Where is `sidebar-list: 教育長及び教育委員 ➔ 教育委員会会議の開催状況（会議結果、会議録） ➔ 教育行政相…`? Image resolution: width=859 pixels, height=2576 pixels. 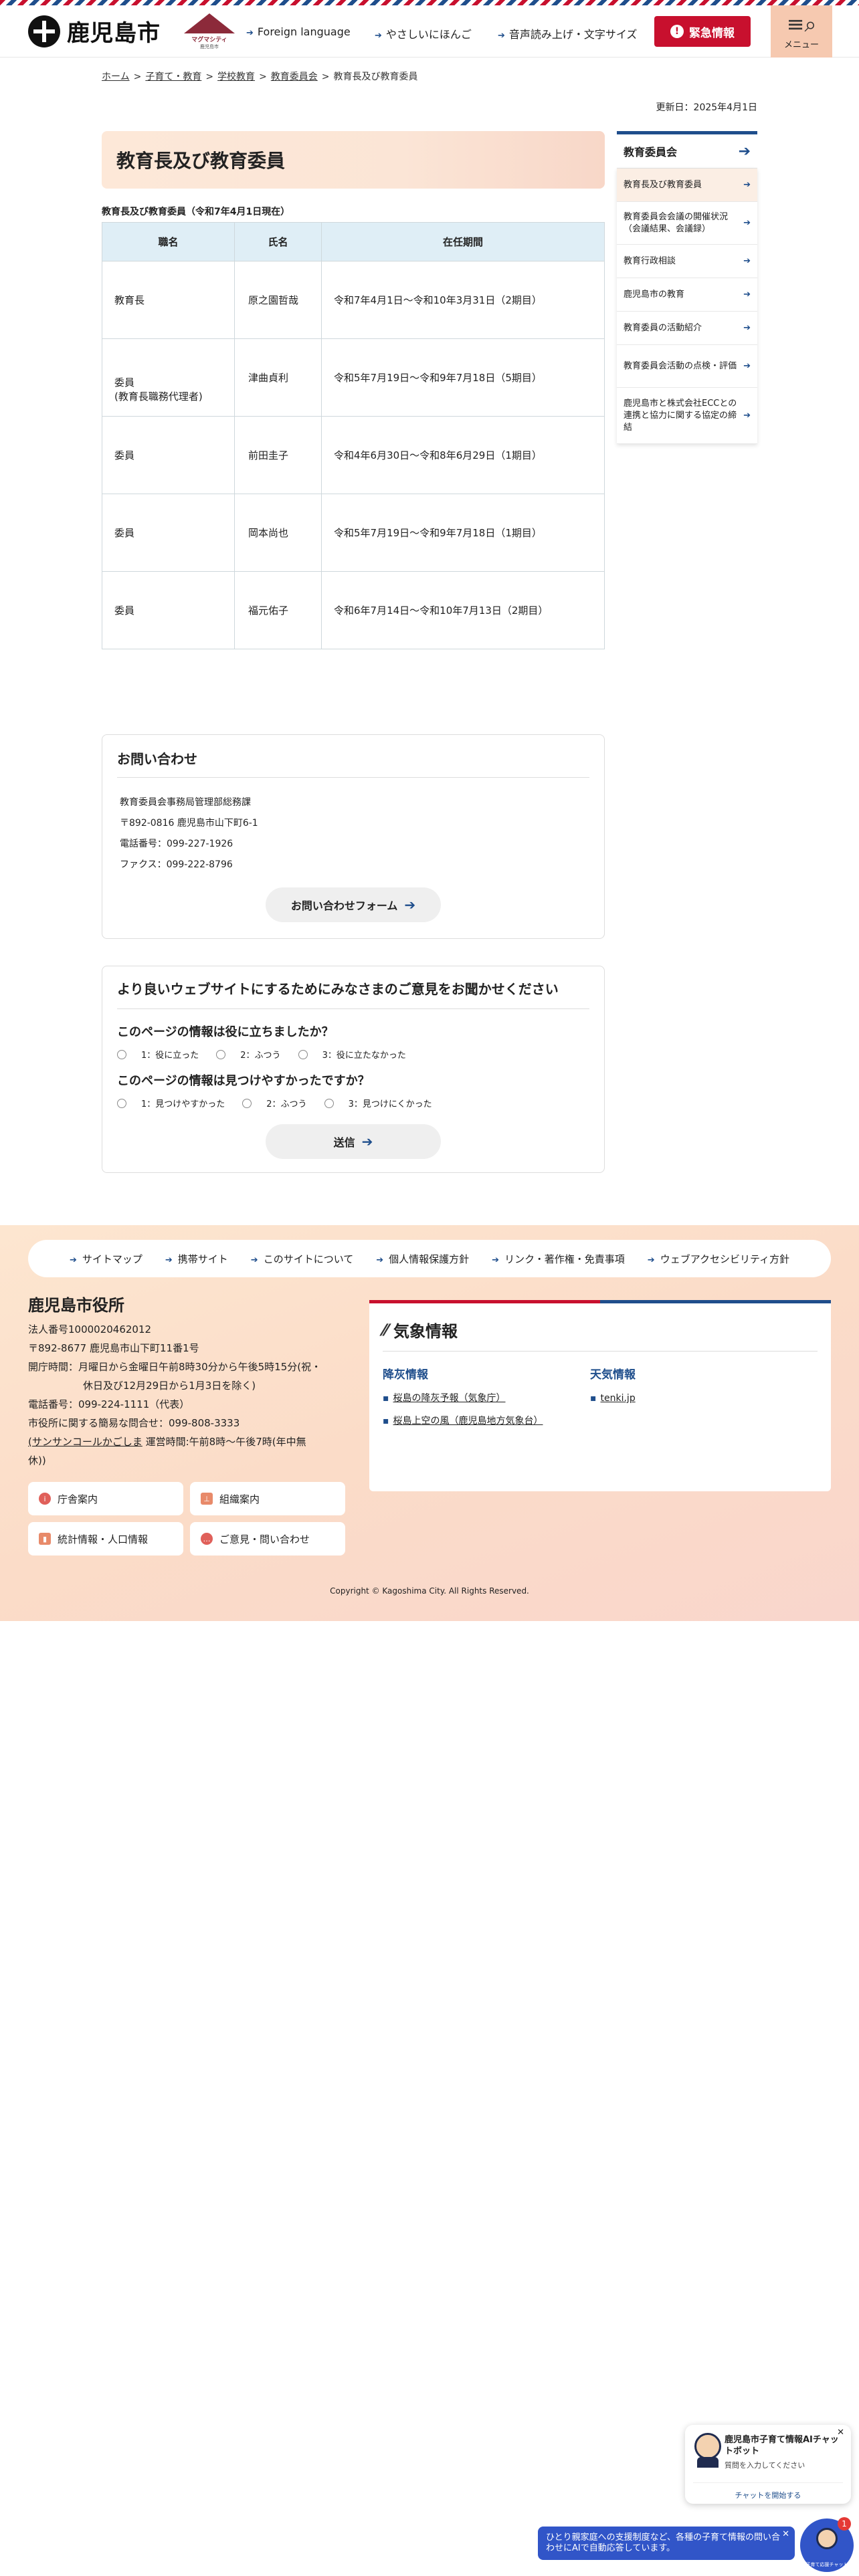
sidebar-list: 教育長及び教育委員 ➔ 教育委員会会議の開催状況（会議結果、会議録） ➔ 教育行政相… is located at coordinates (687, 306).